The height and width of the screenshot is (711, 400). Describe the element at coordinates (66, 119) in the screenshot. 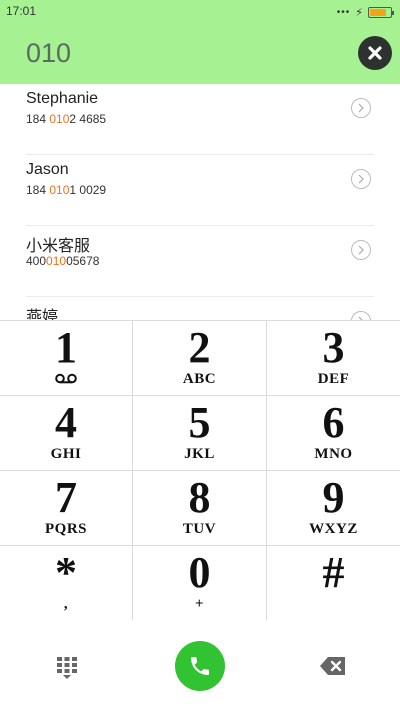

I see `contact-number: 184 0102 4685` at that location.